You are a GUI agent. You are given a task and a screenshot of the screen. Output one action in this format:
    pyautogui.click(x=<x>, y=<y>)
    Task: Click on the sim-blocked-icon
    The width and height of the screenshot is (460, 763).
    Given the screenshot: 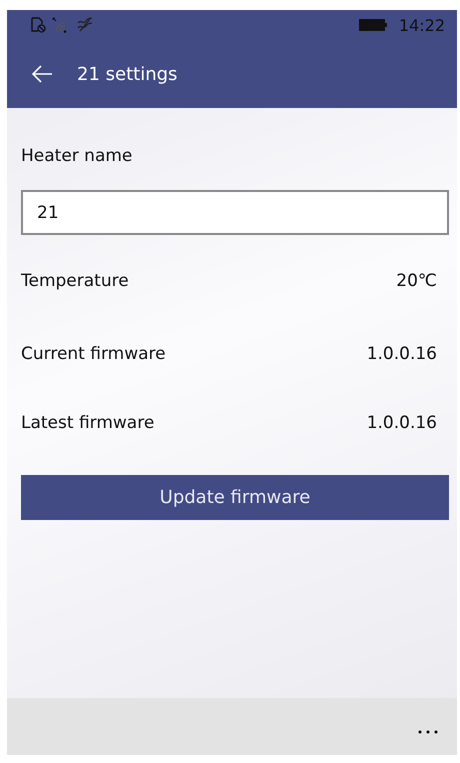 What is the action you would take?
    pyautogui.click(x=38, y=25)
    